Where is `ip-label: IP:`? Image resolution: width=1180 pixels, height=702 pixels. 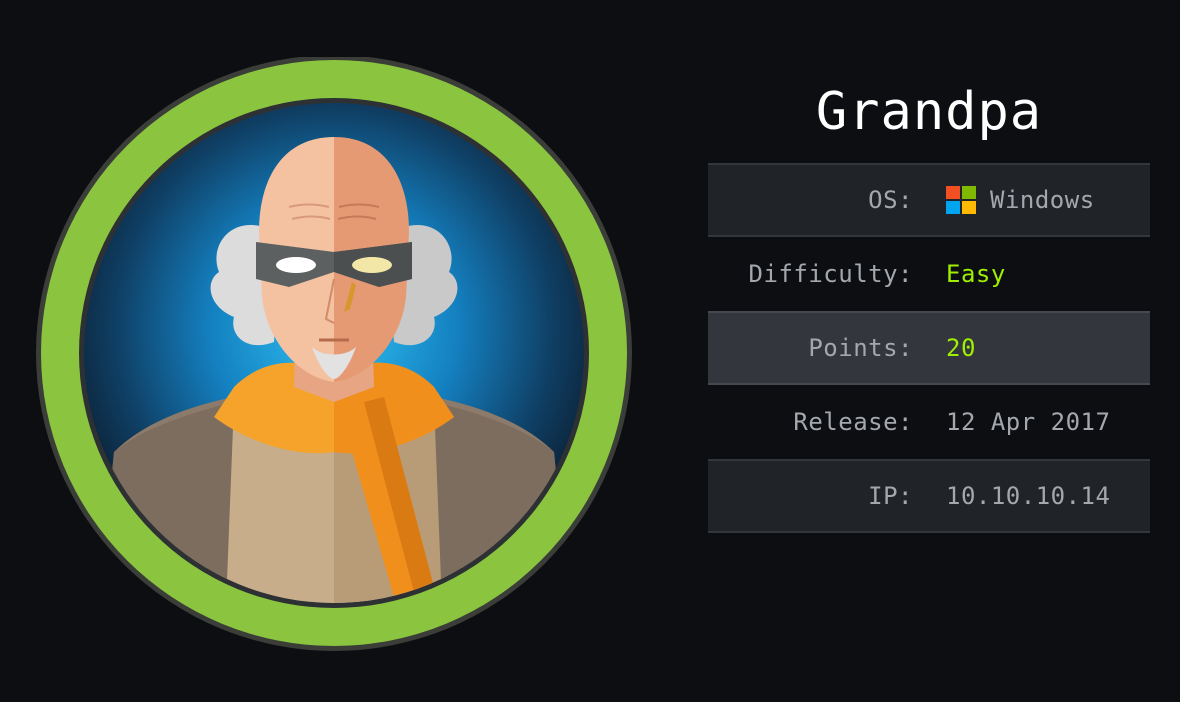 ip-label: IP: is located at coordinates (890, 496).